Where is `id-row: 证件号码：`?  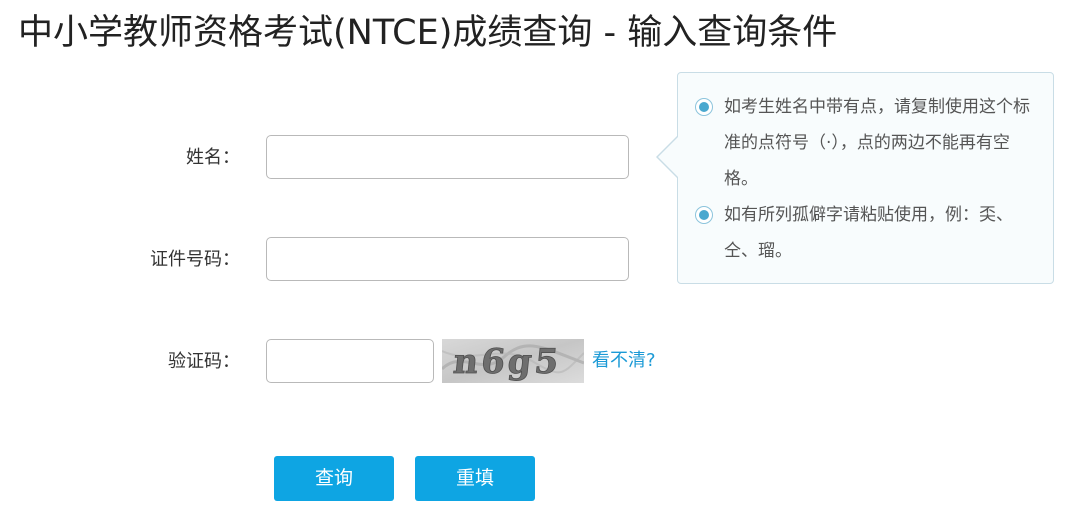 id-row: 证件号码： is located at coordinates (120, 260).